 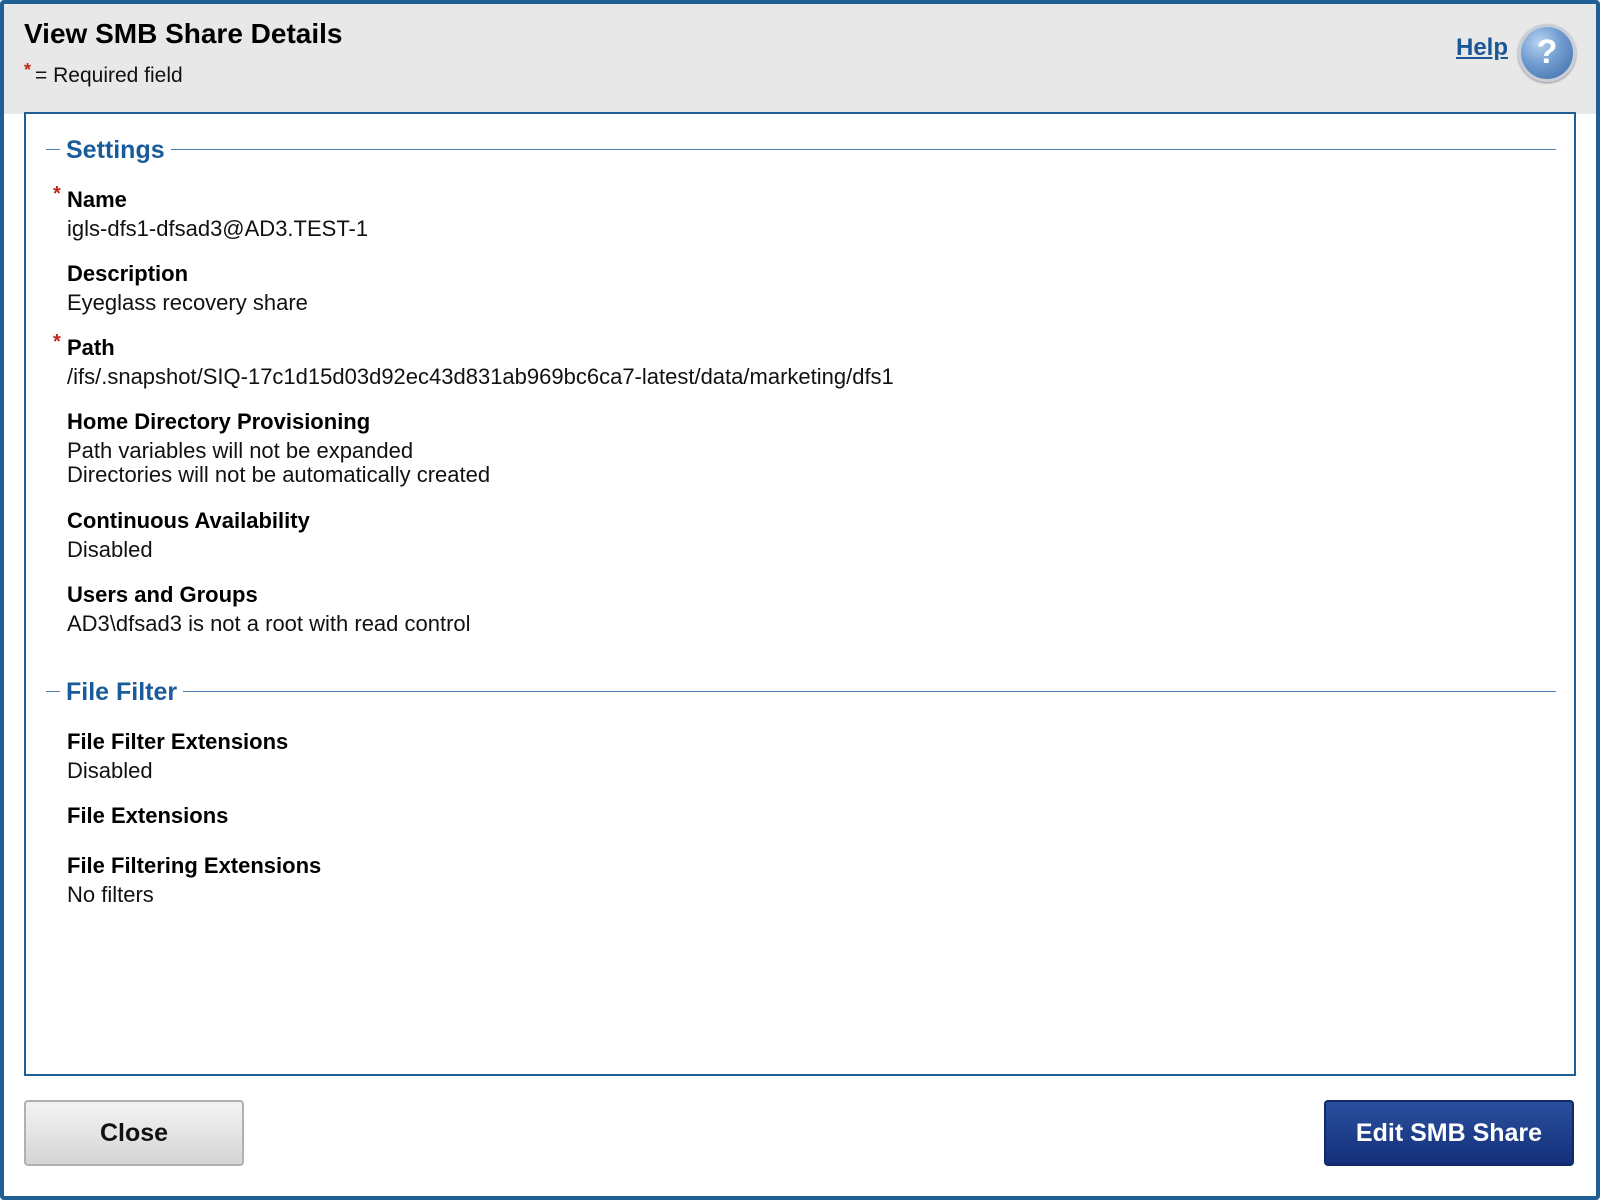 I want to click on description-field: Description Eyeglass recovery share, so click(x=187, y=287).